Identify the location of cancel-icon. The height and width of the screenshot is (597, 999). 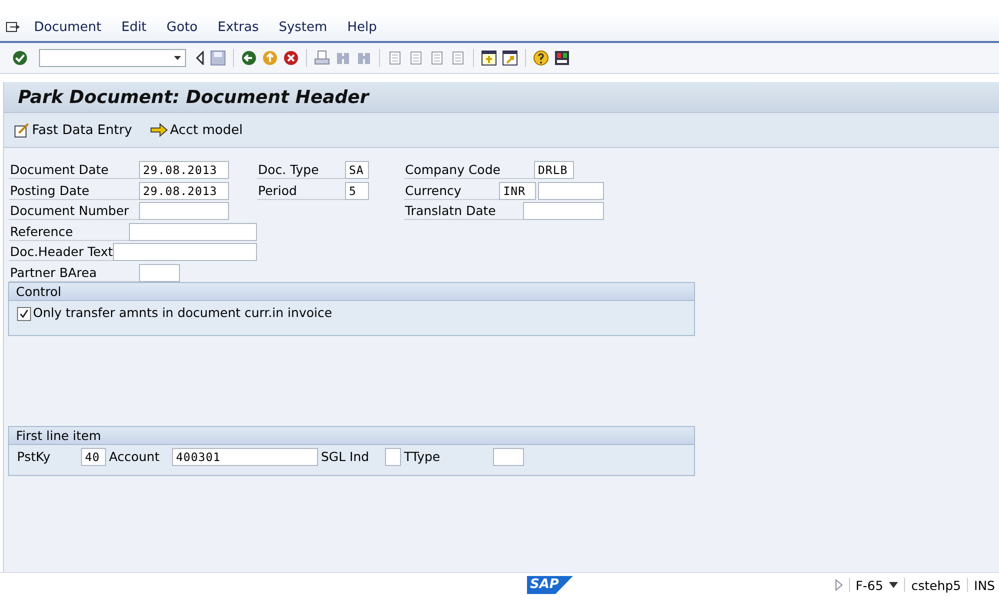
(291, 58).